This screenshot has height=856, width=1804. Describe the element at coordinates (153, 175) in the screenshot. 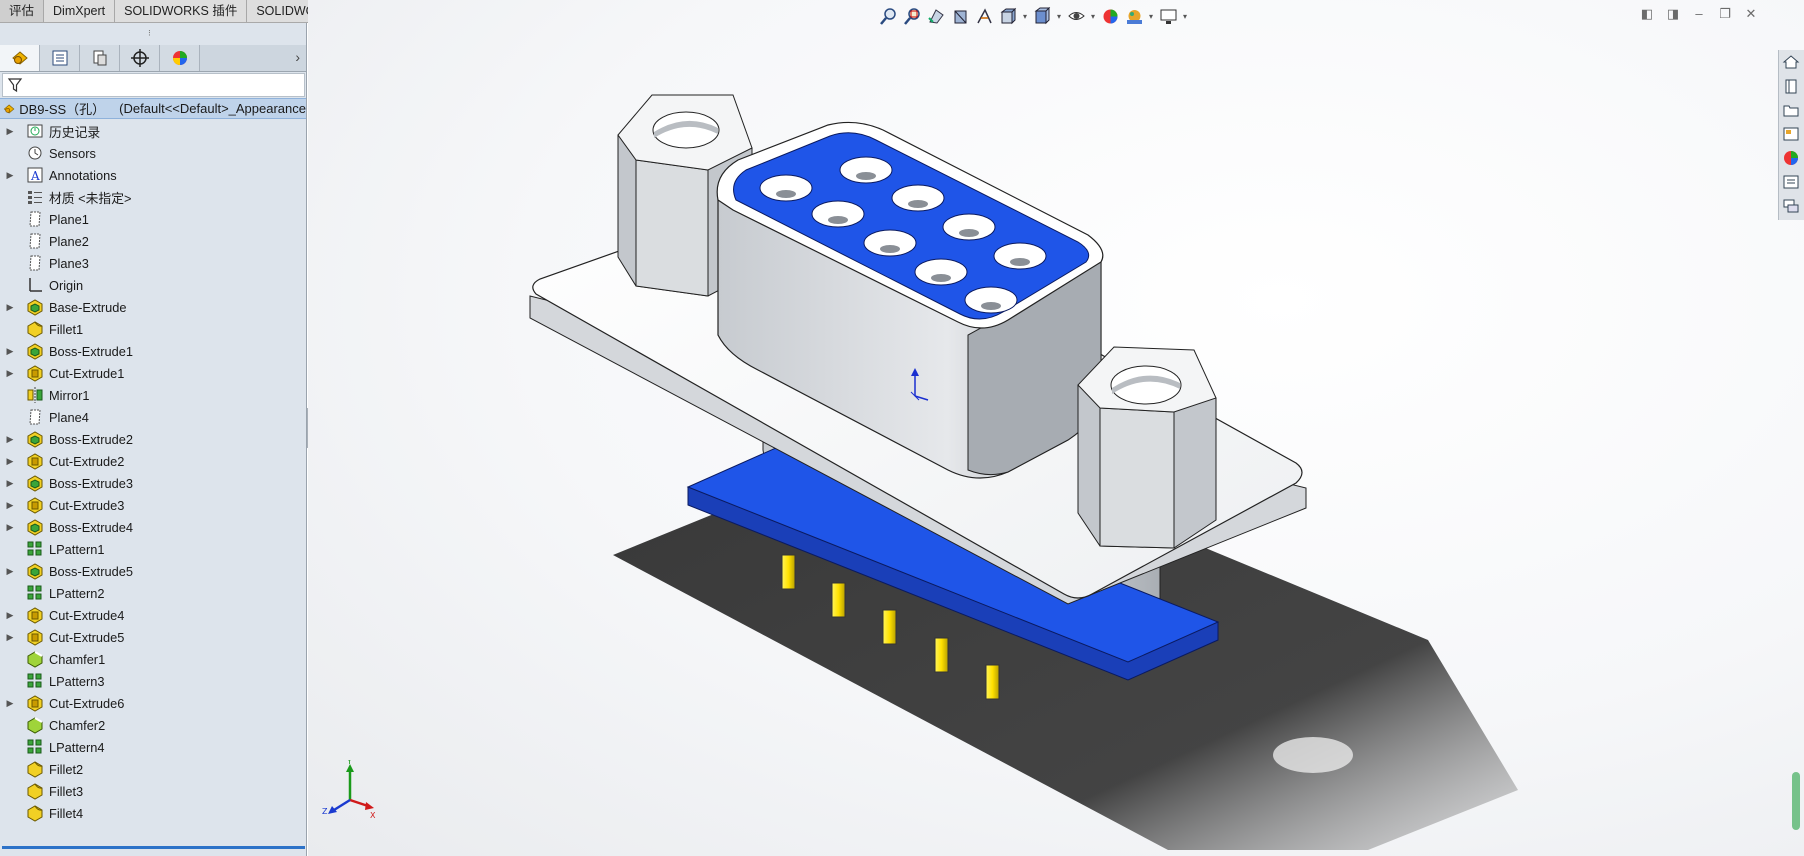

I see `tree-item-annotations: ▶ A Annotations` at that location.